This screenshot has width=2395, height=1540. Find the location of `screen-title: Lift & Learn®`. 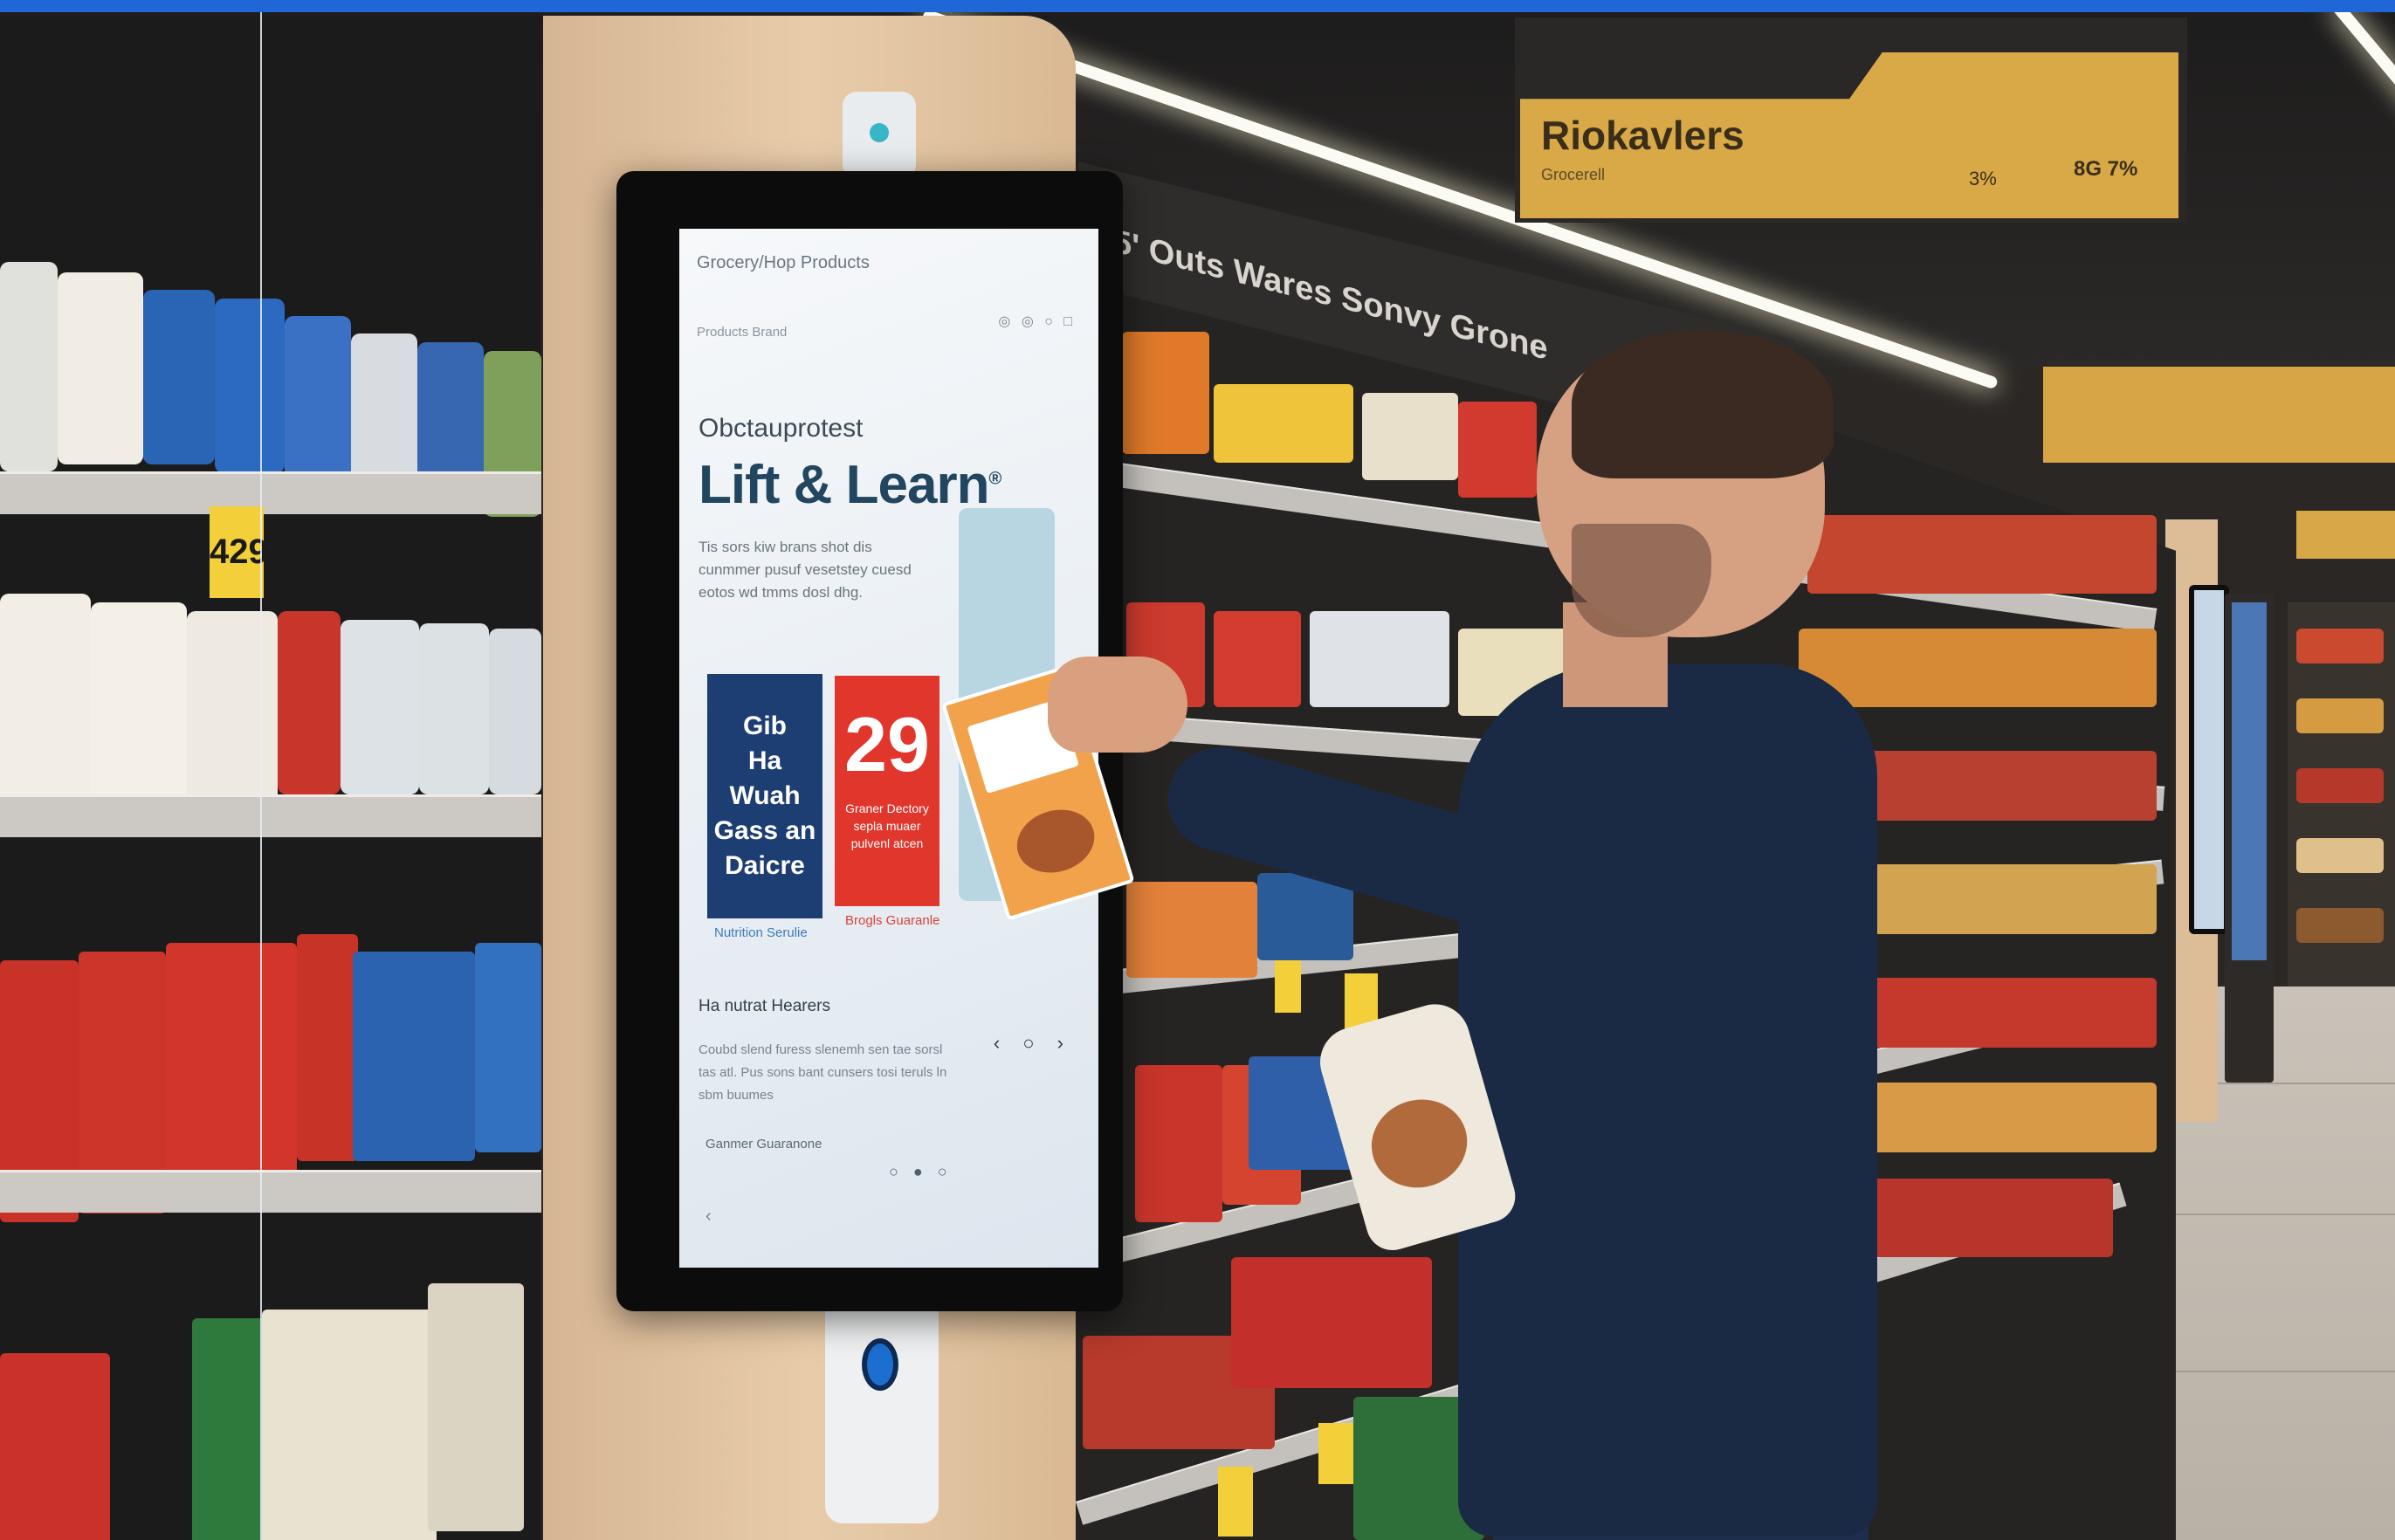

screen-title: Lift & Learn® is located at coordinates (850, 485).